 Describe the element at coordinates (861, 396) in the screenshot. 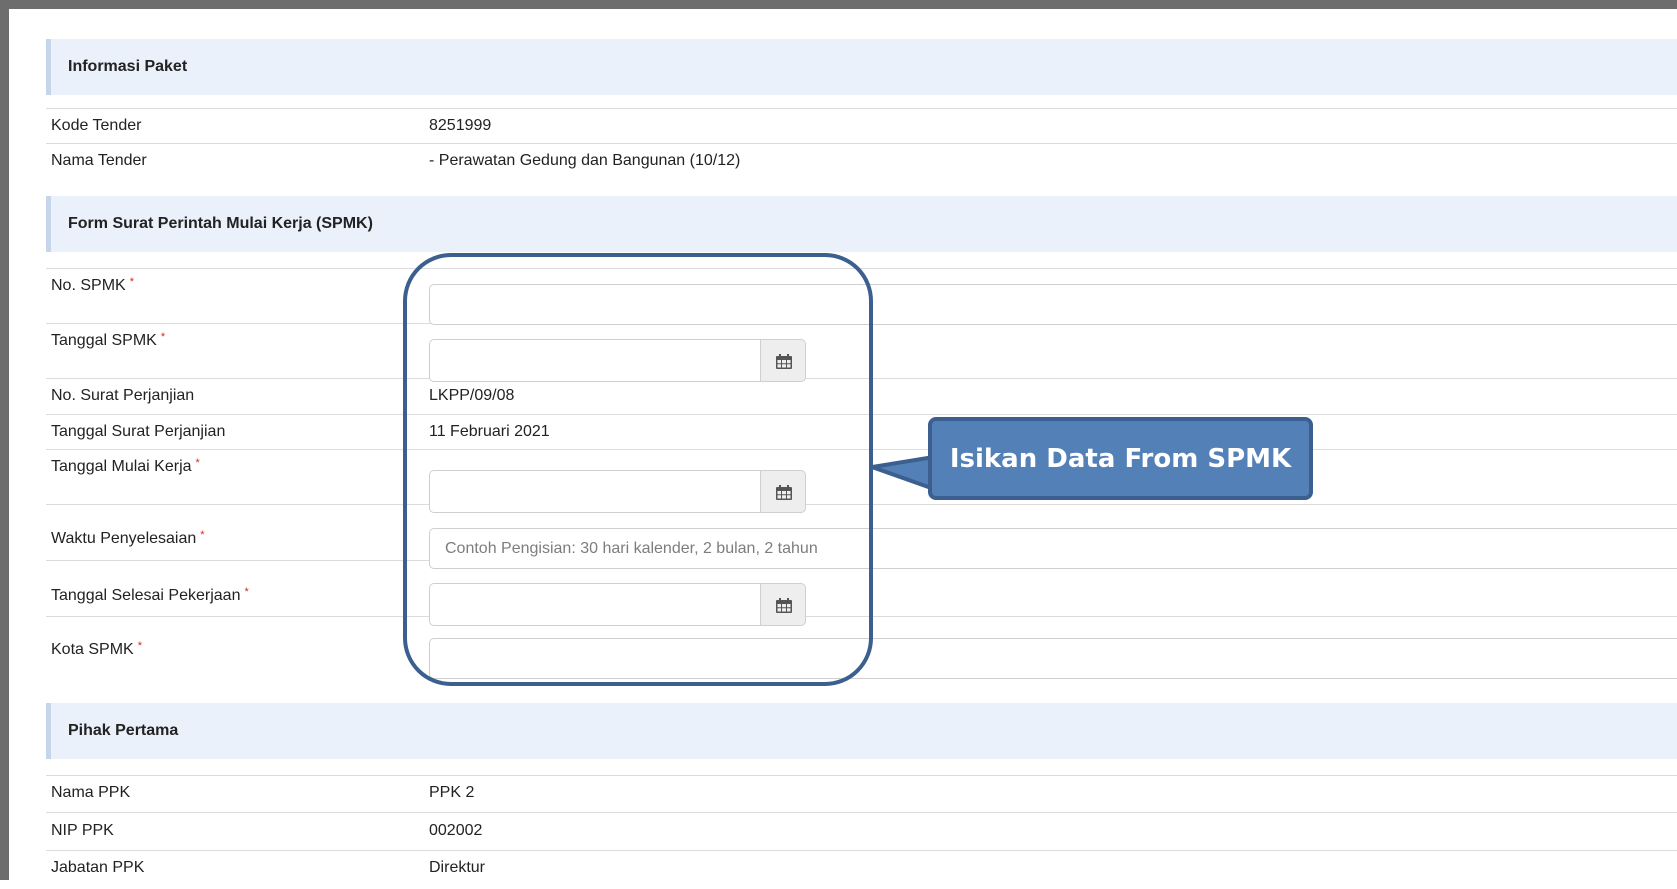

I see `row-no-surat-perjanjian: No. Surat Perjanjian LKPP/09/08` at that location.